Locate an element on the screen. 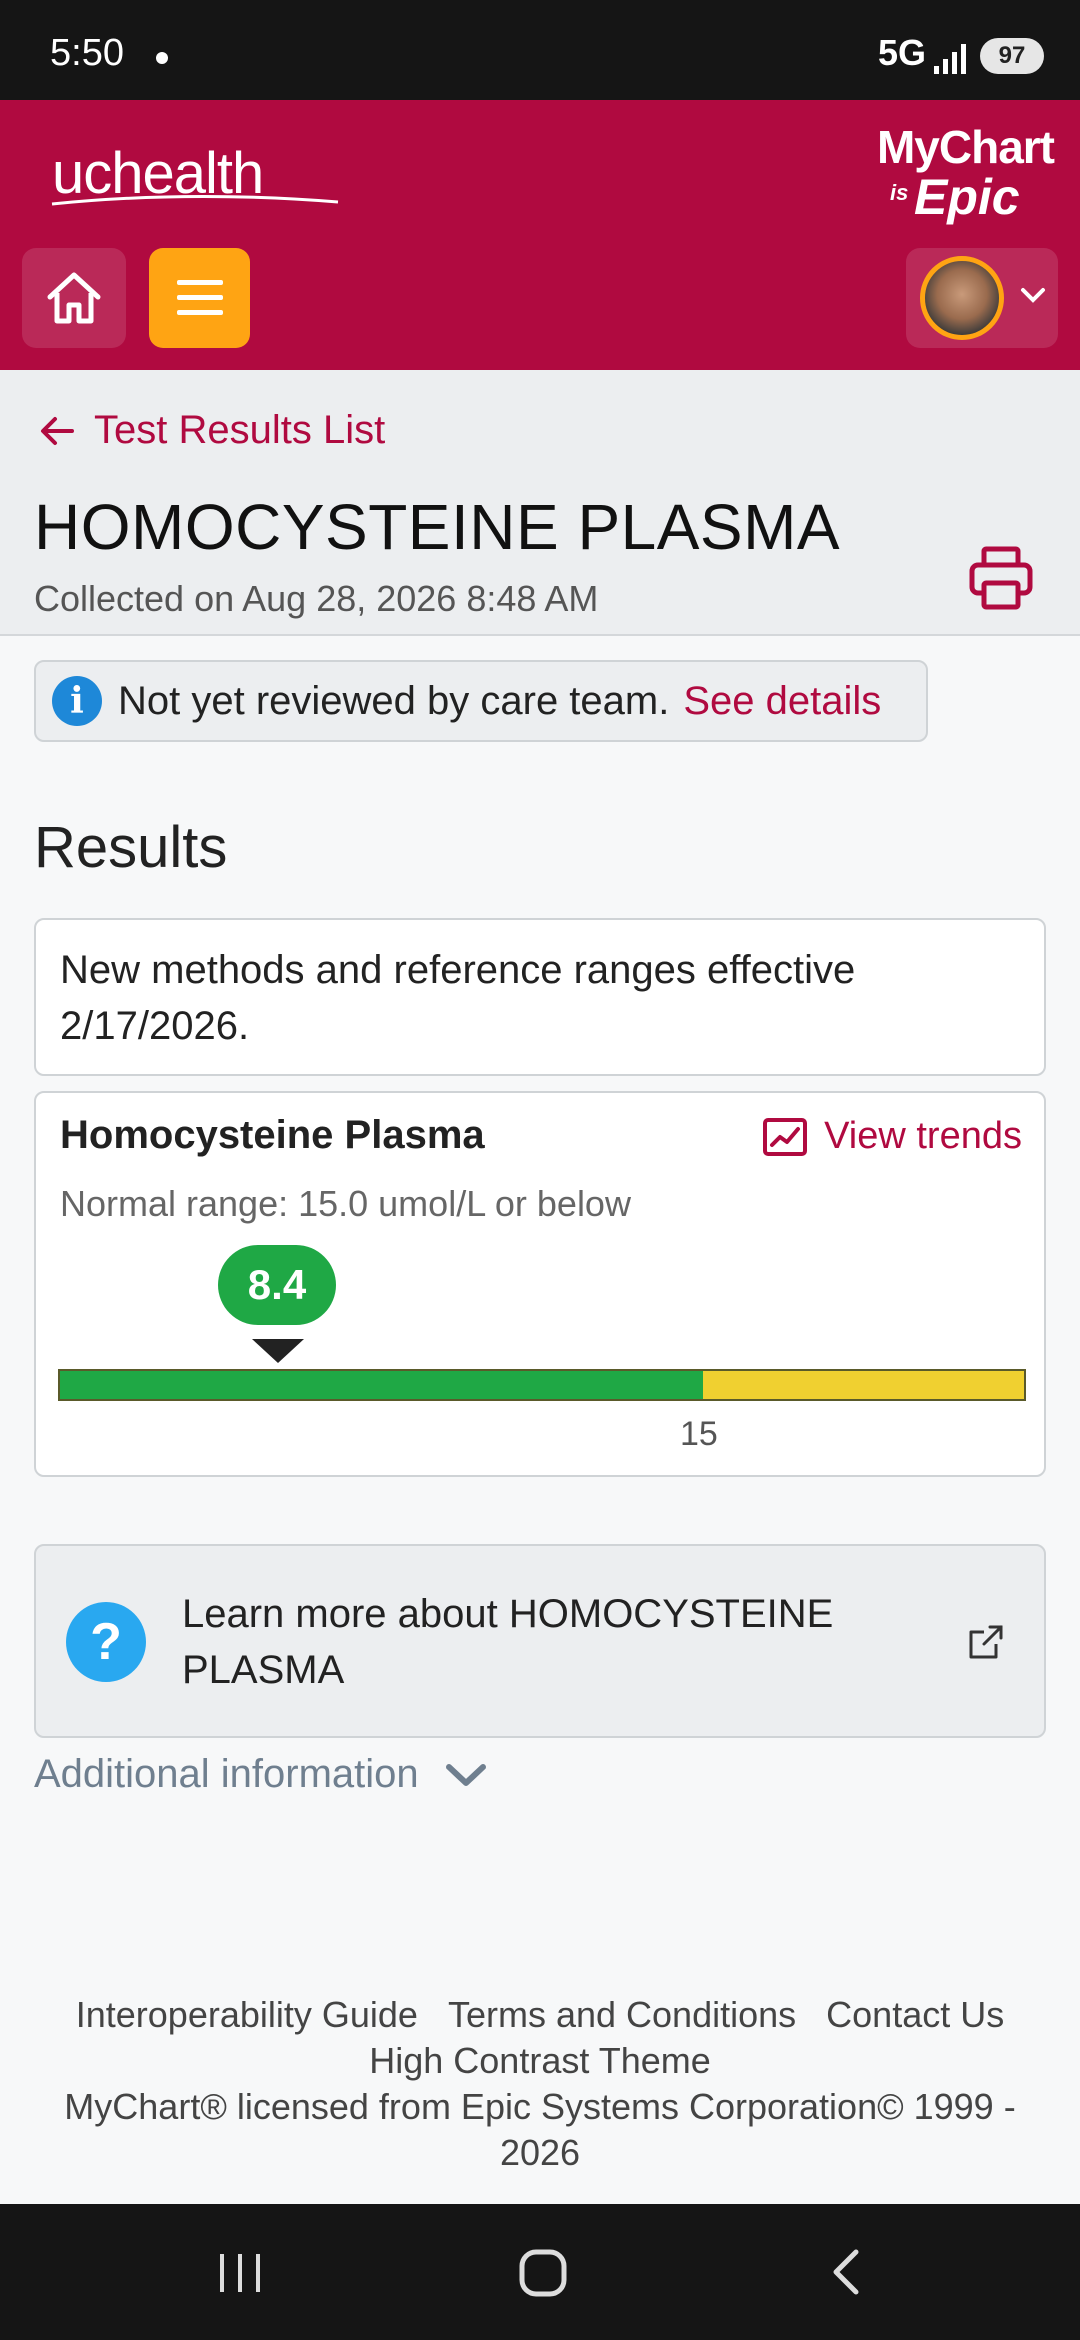 The width and height of the screenshot is (1080, 2340). hamburger-menu-icon is located at coordinates (199, 297).